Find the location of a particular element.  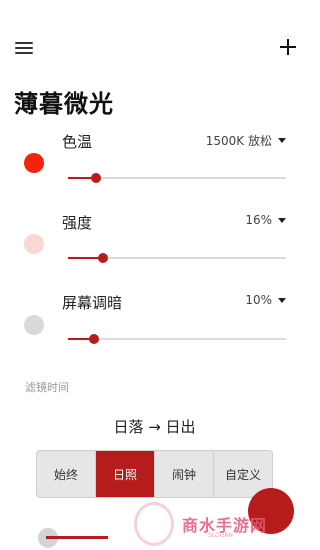

mode-always-button: 始终 is located at coordinates (66, 474).